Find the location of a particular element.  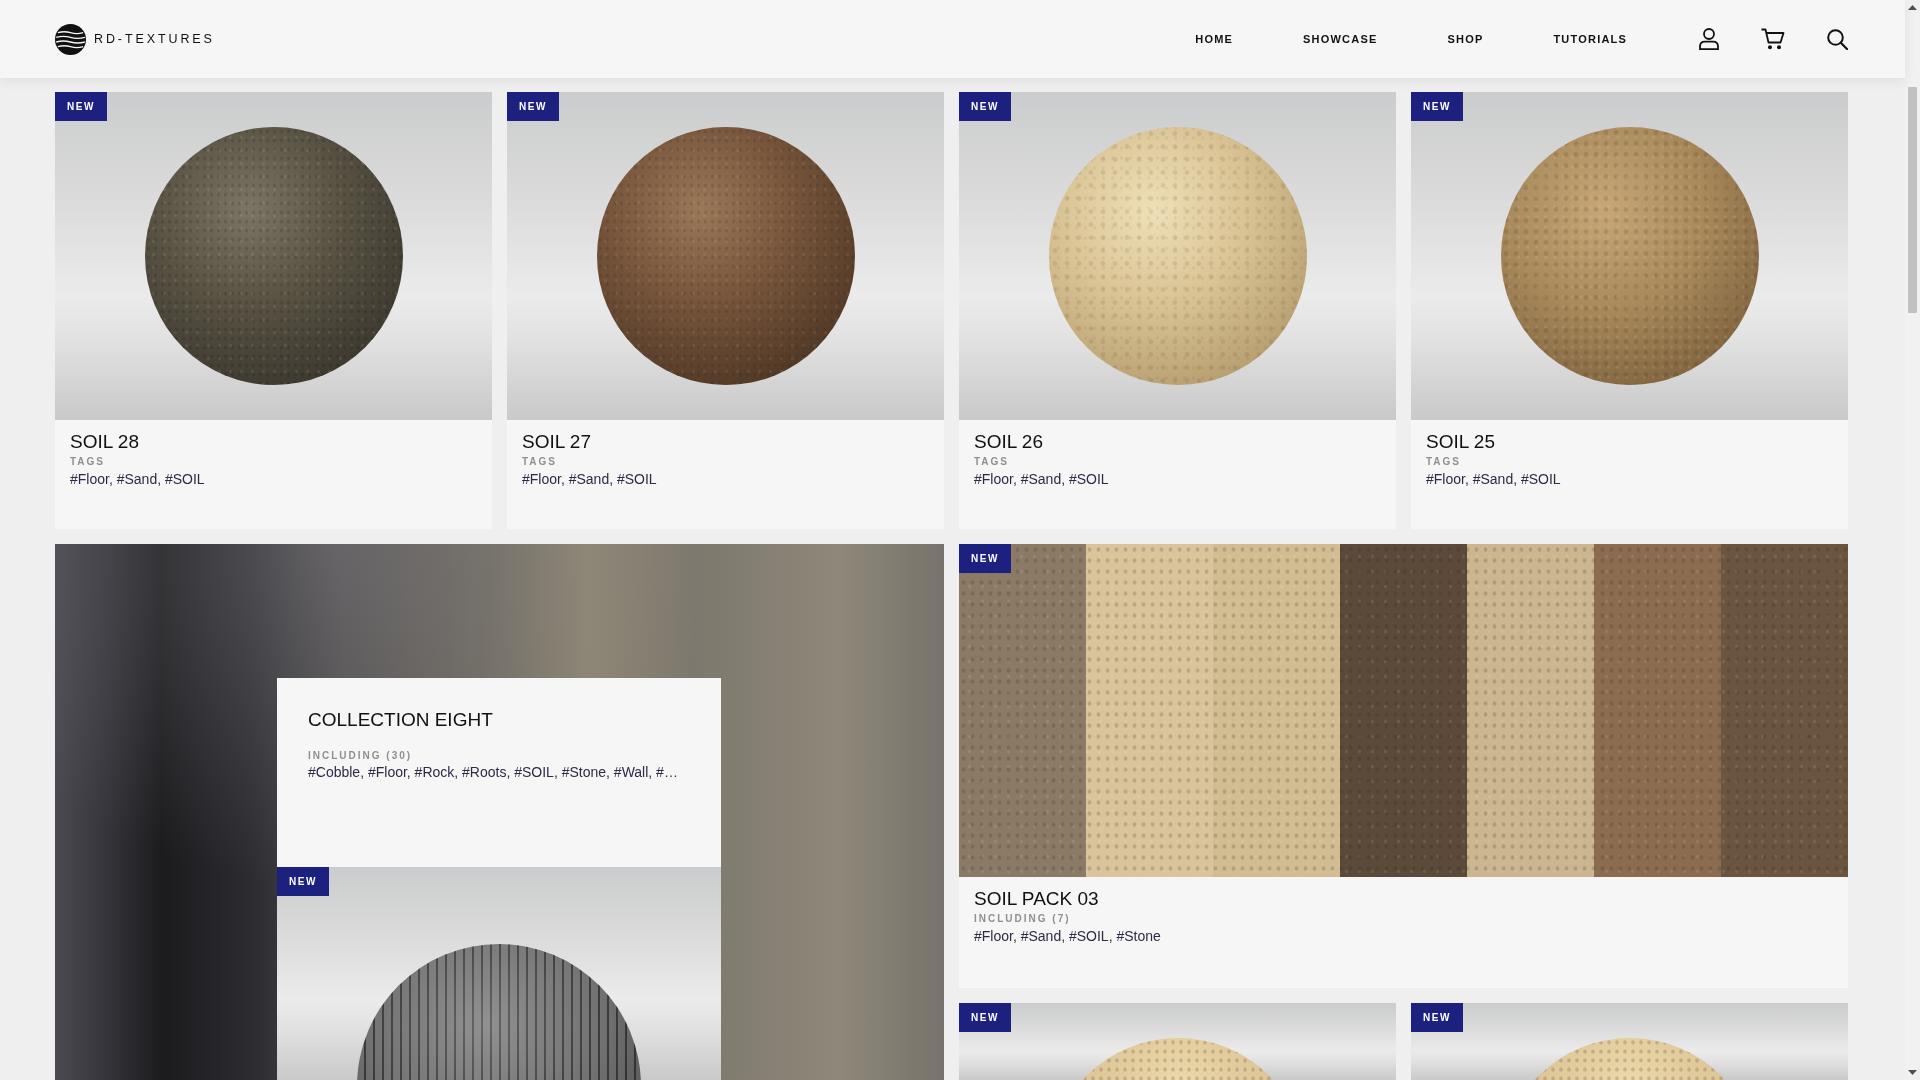

product-title: SOIL PACK 03 is located at coordinates (1036, 899).